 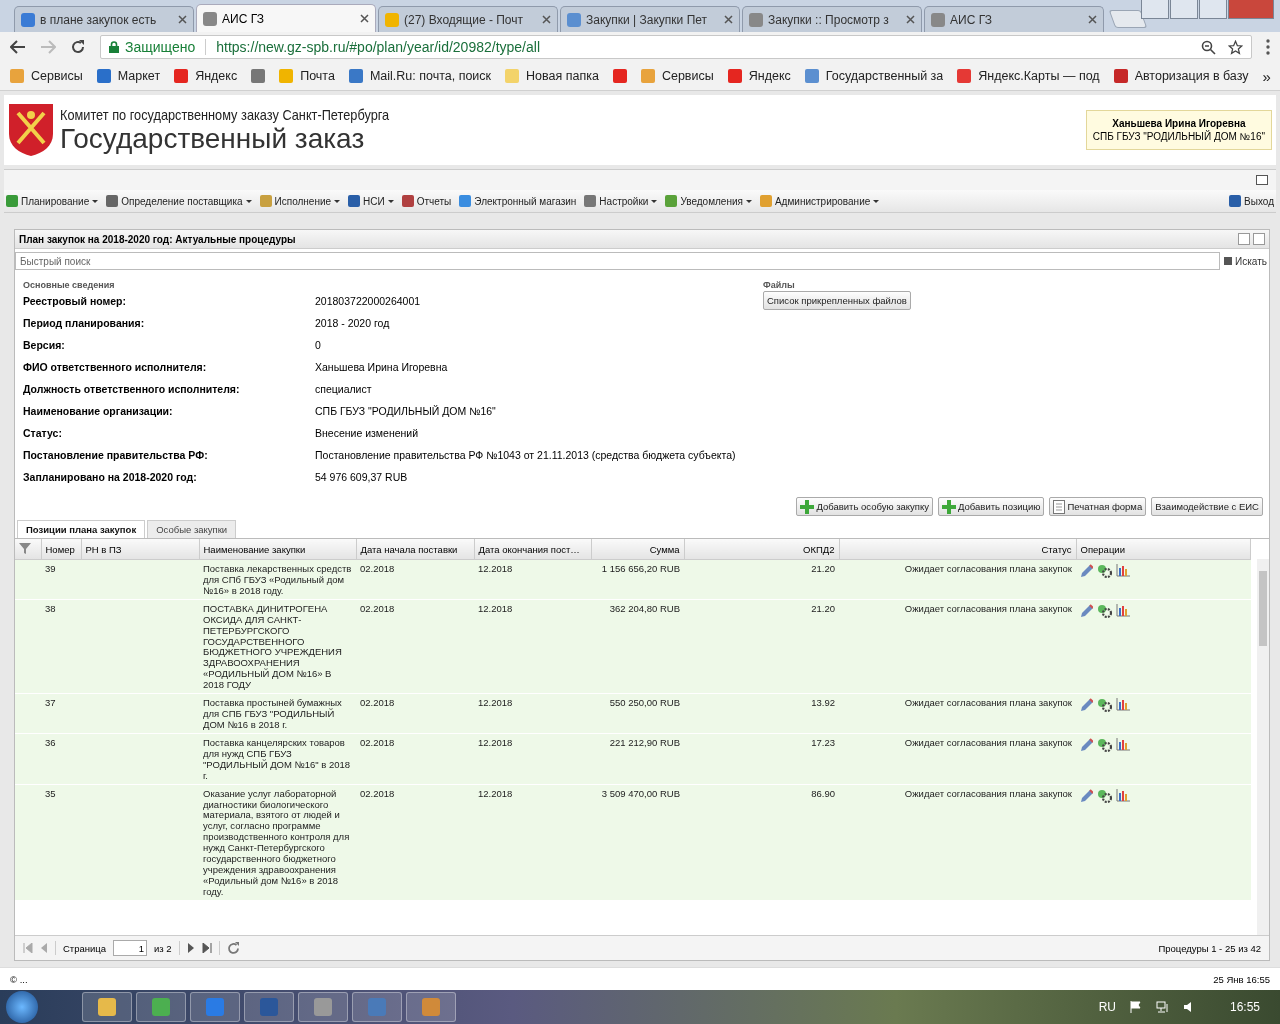 I want to click on column-header: Номер, so click(x=61, y=549).